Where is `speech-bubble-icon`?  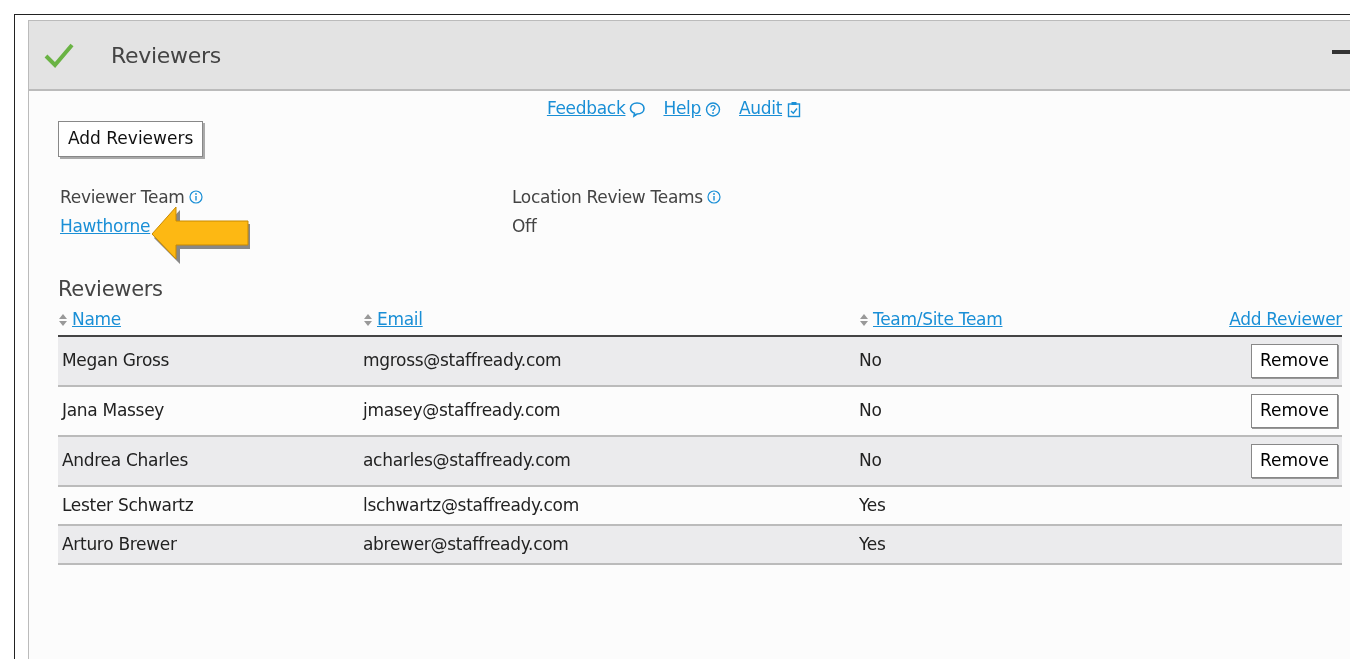
speech-bubble-icon is located at coordinates (637, 109).